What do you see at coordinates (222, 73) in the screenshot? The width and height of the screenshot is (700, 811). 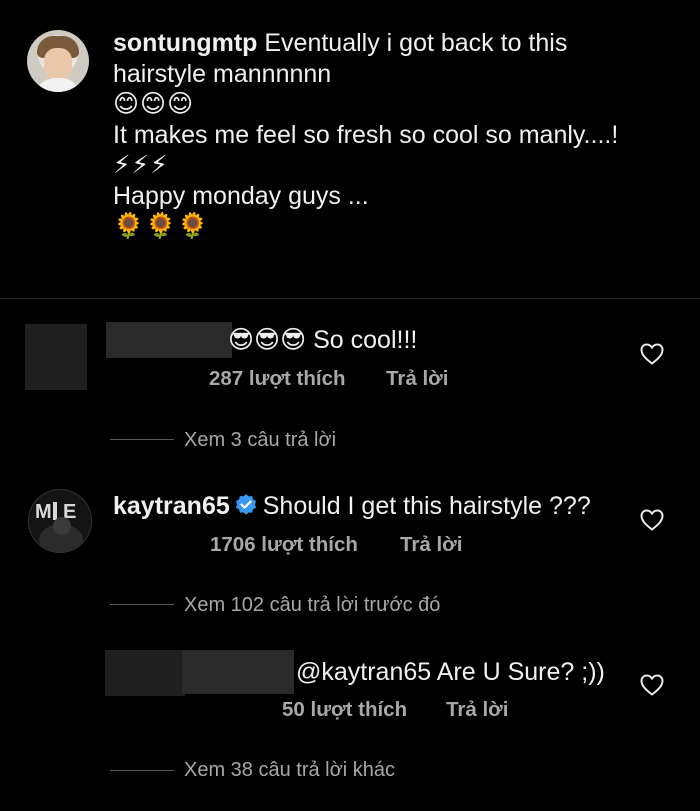 I see `caption-text-line2: hairstyle mannnnnn` at bounding box center [222, 73].